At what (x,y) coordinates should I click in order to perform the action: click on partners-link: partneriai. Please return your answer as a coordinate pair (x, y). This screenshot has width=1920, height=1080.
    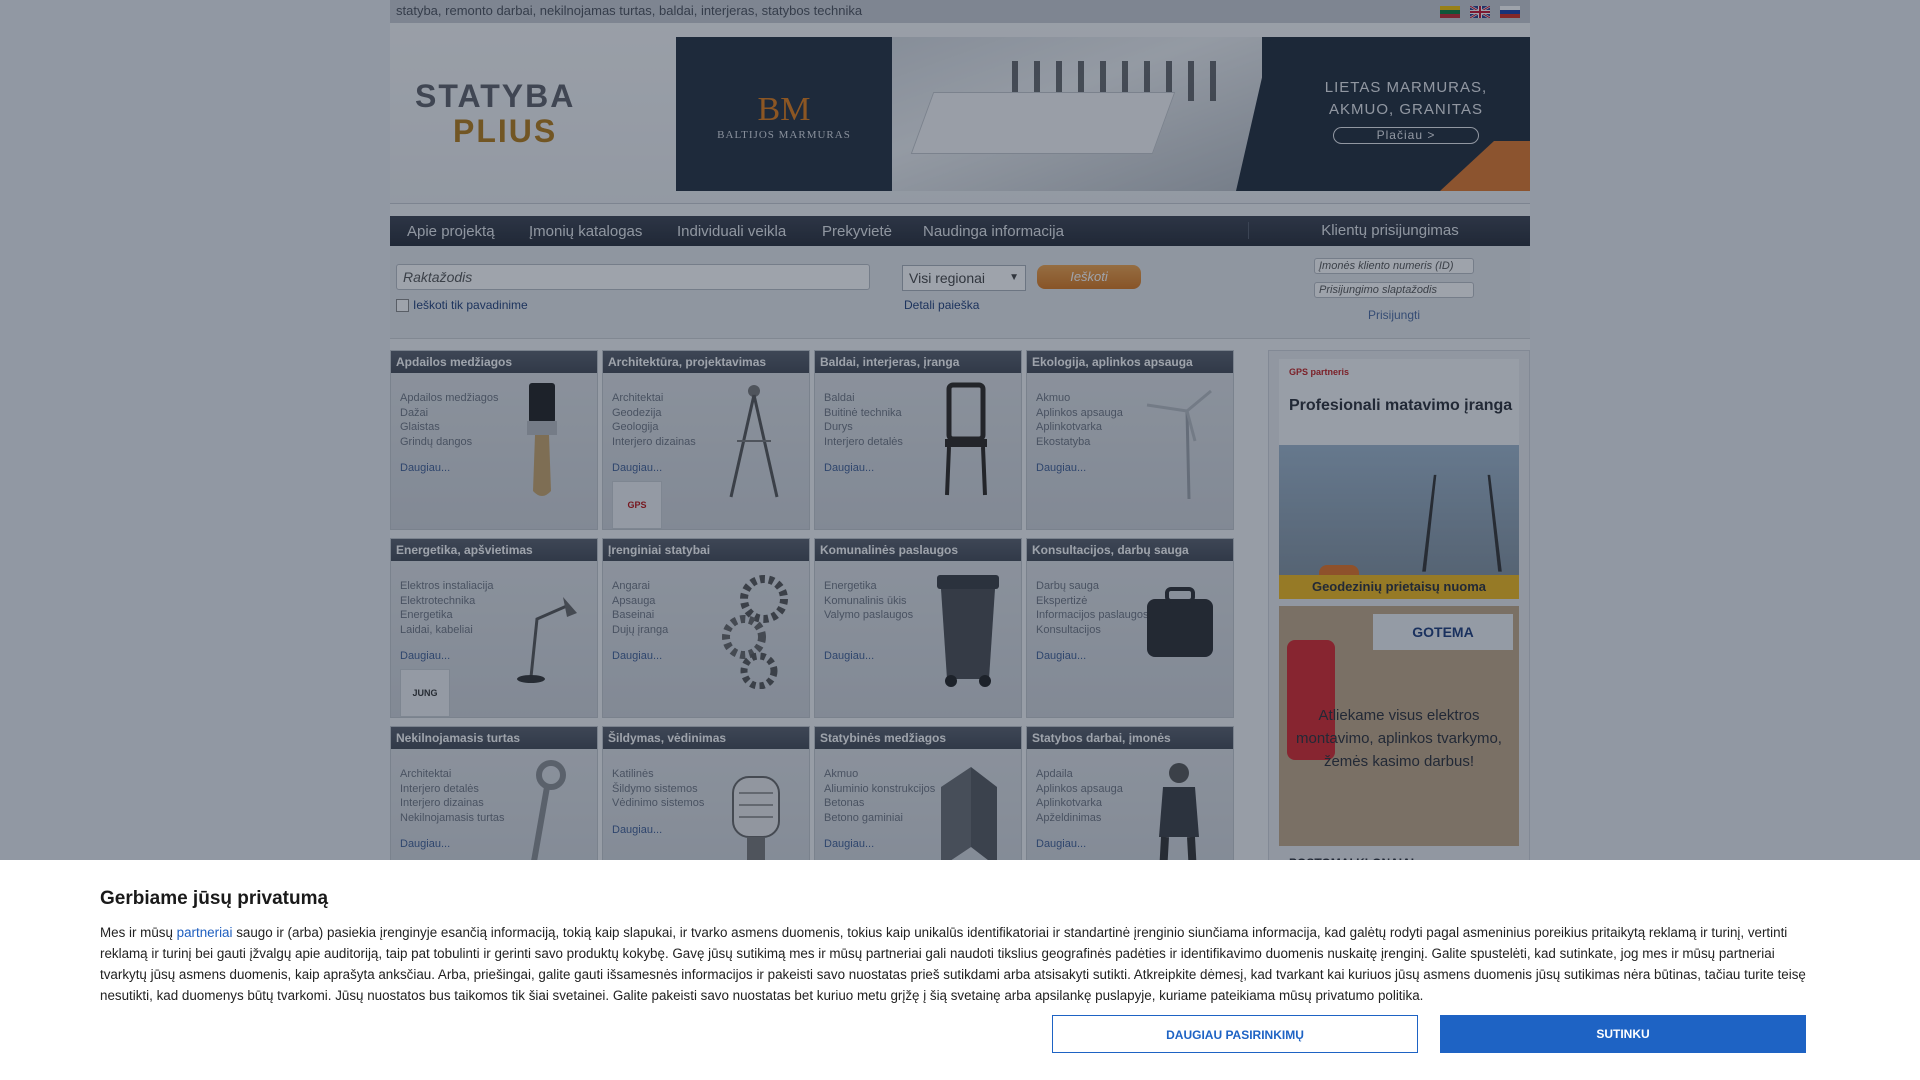
    Looking at the image, I should click on (205, 932).